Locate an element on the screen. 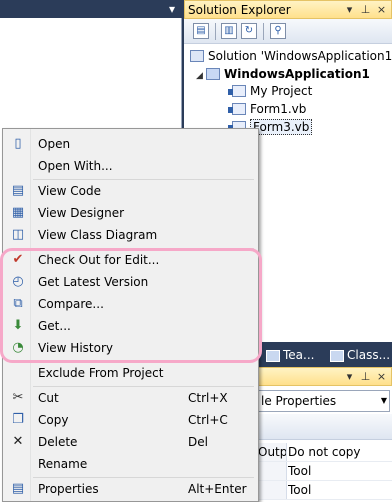 Image resolution: width=392 pixels, height=502 pixels. menu-item-view-code: ▤ View Code is located at coordinates (130, 191).